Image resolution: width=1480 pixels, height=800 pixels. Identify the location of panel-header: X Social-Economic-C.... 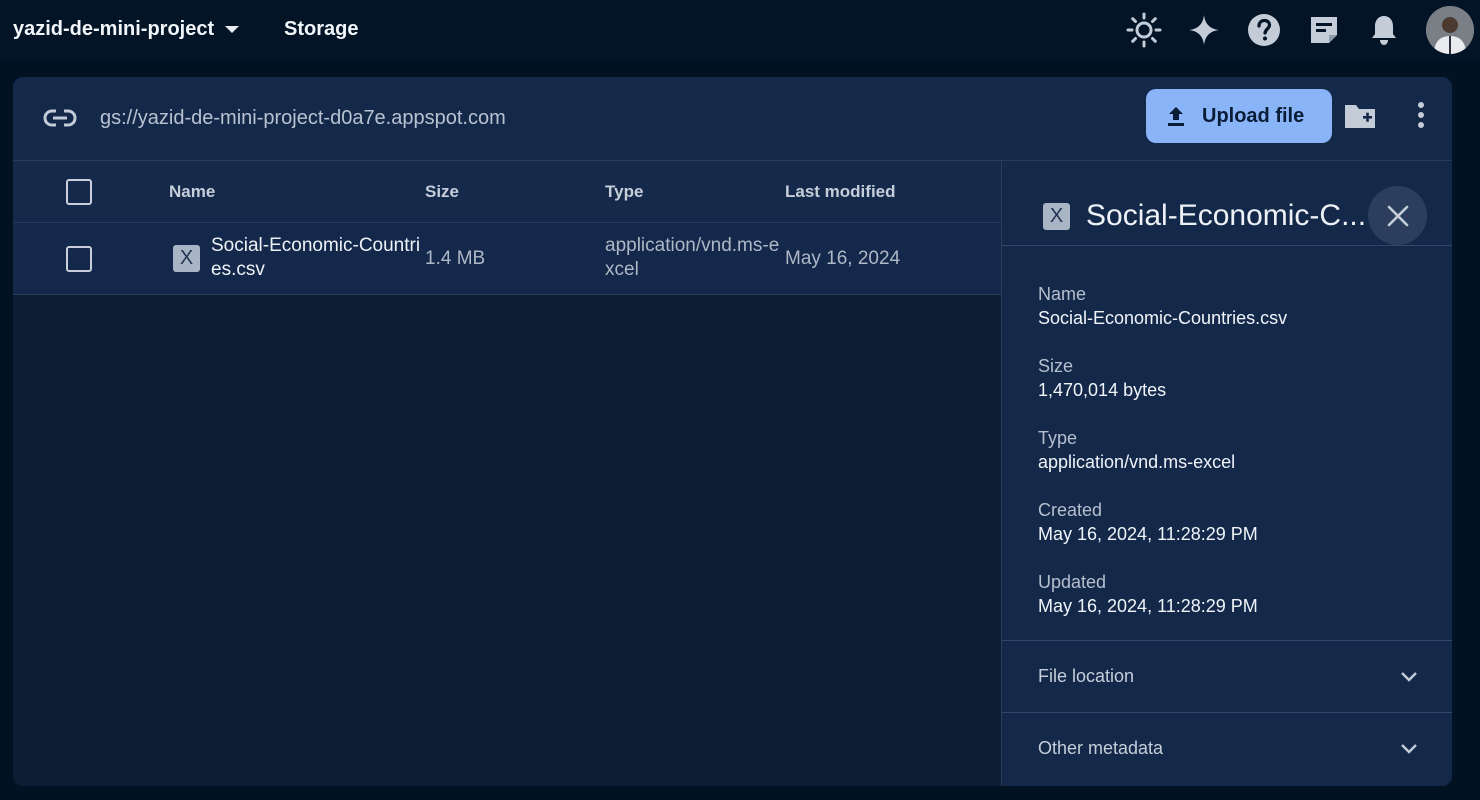
(1227, 203).